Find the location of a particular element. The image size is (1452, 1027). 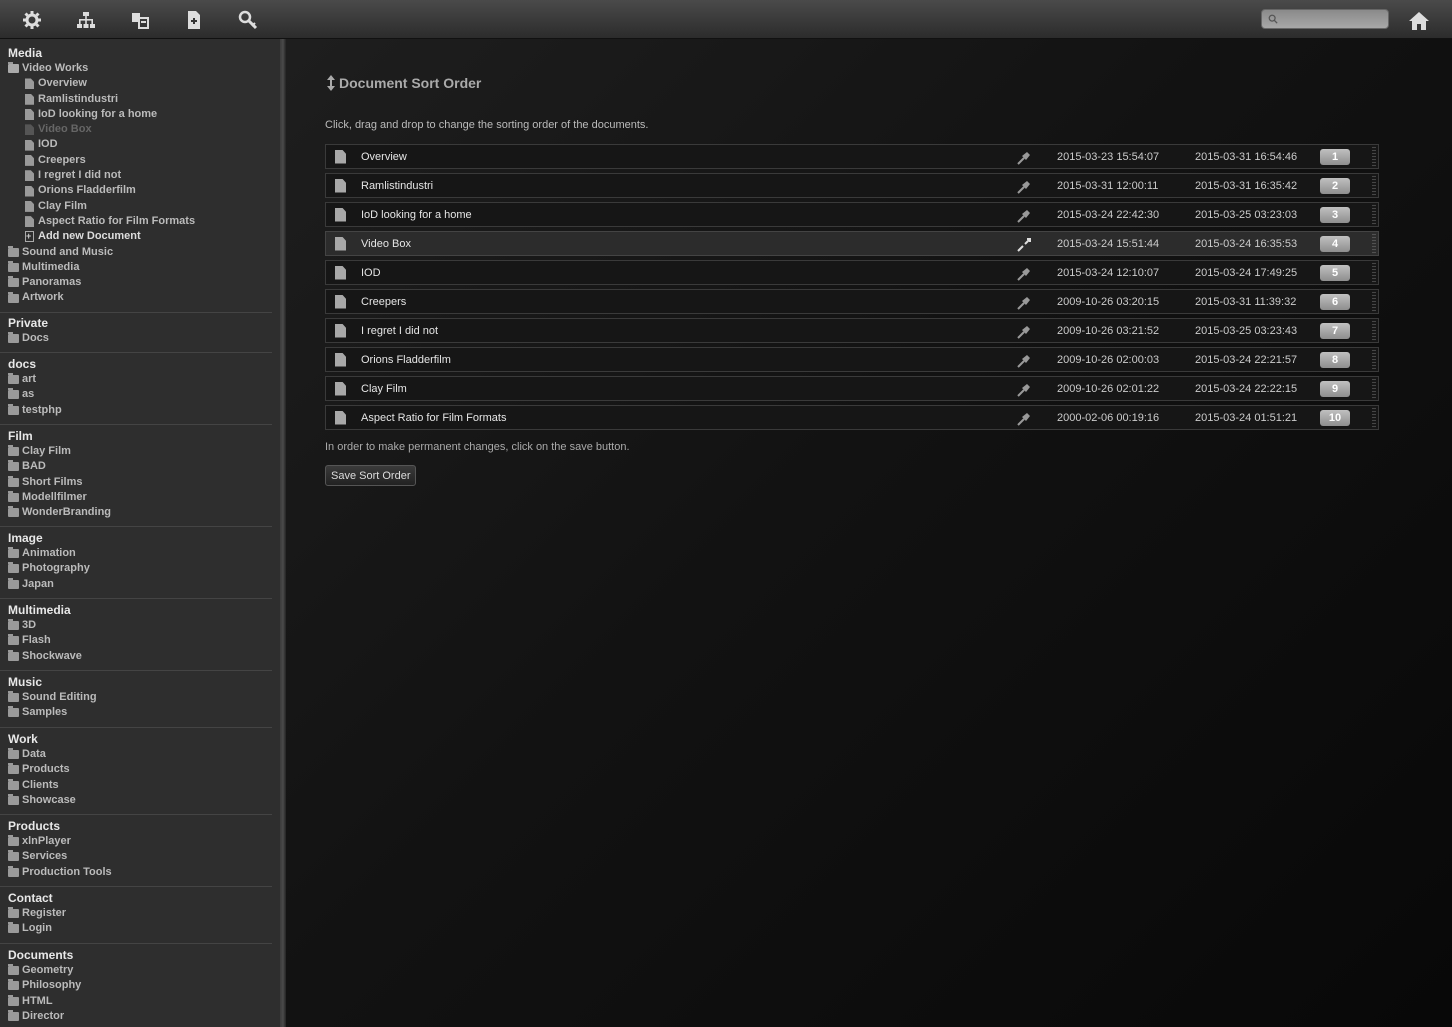

sidebar-document-item: IoD looking for a home is located at coordinates (136, 114).